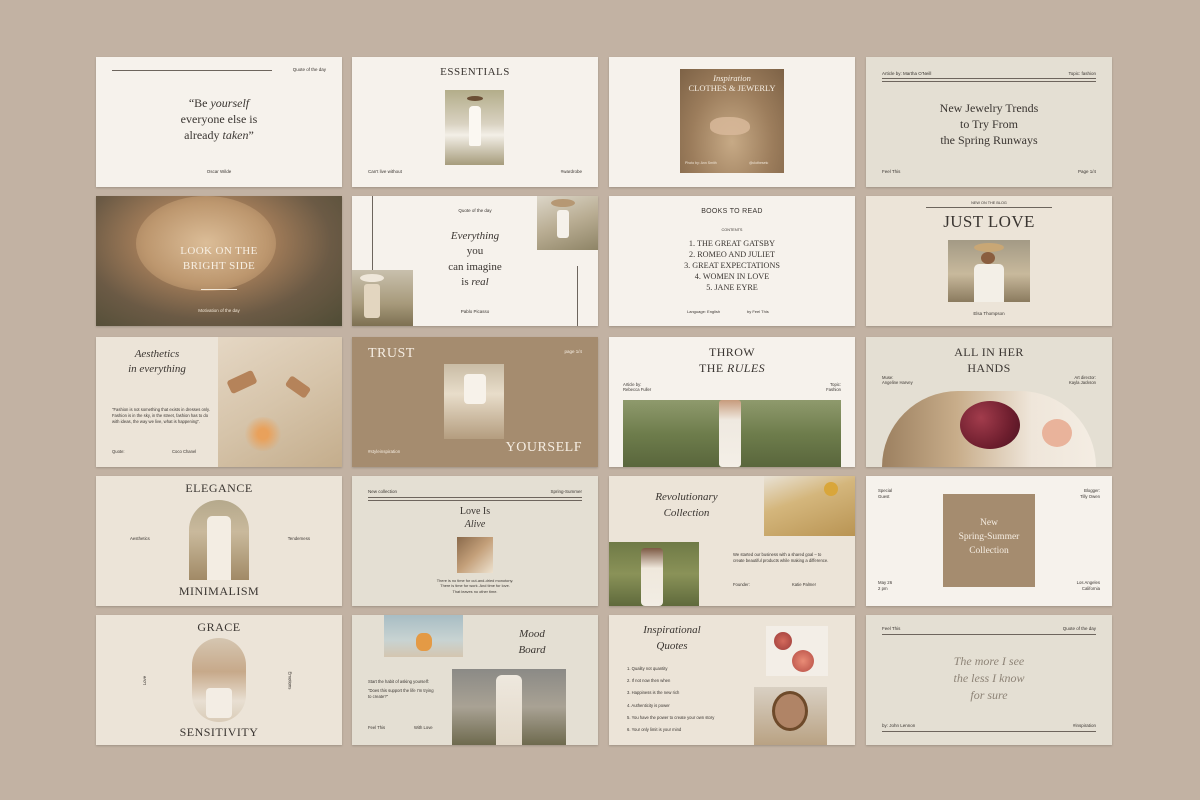 The image size is (1200, 800). What do you see at coordinates (989, 271) in the screenshot?
I see `photo-woman-hat` at bounding box center [989, 271].